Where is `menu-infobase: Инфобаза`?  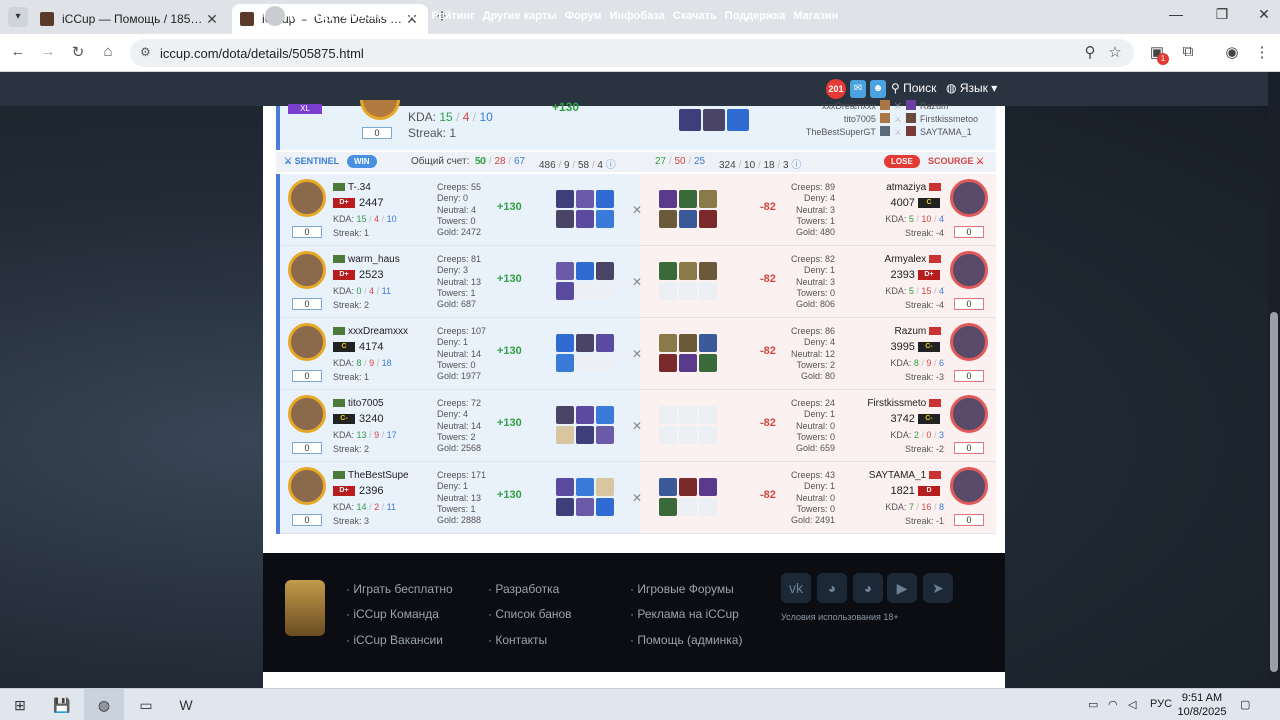 menu-infobase: Инфобаза is located at coordinates (637, 16).